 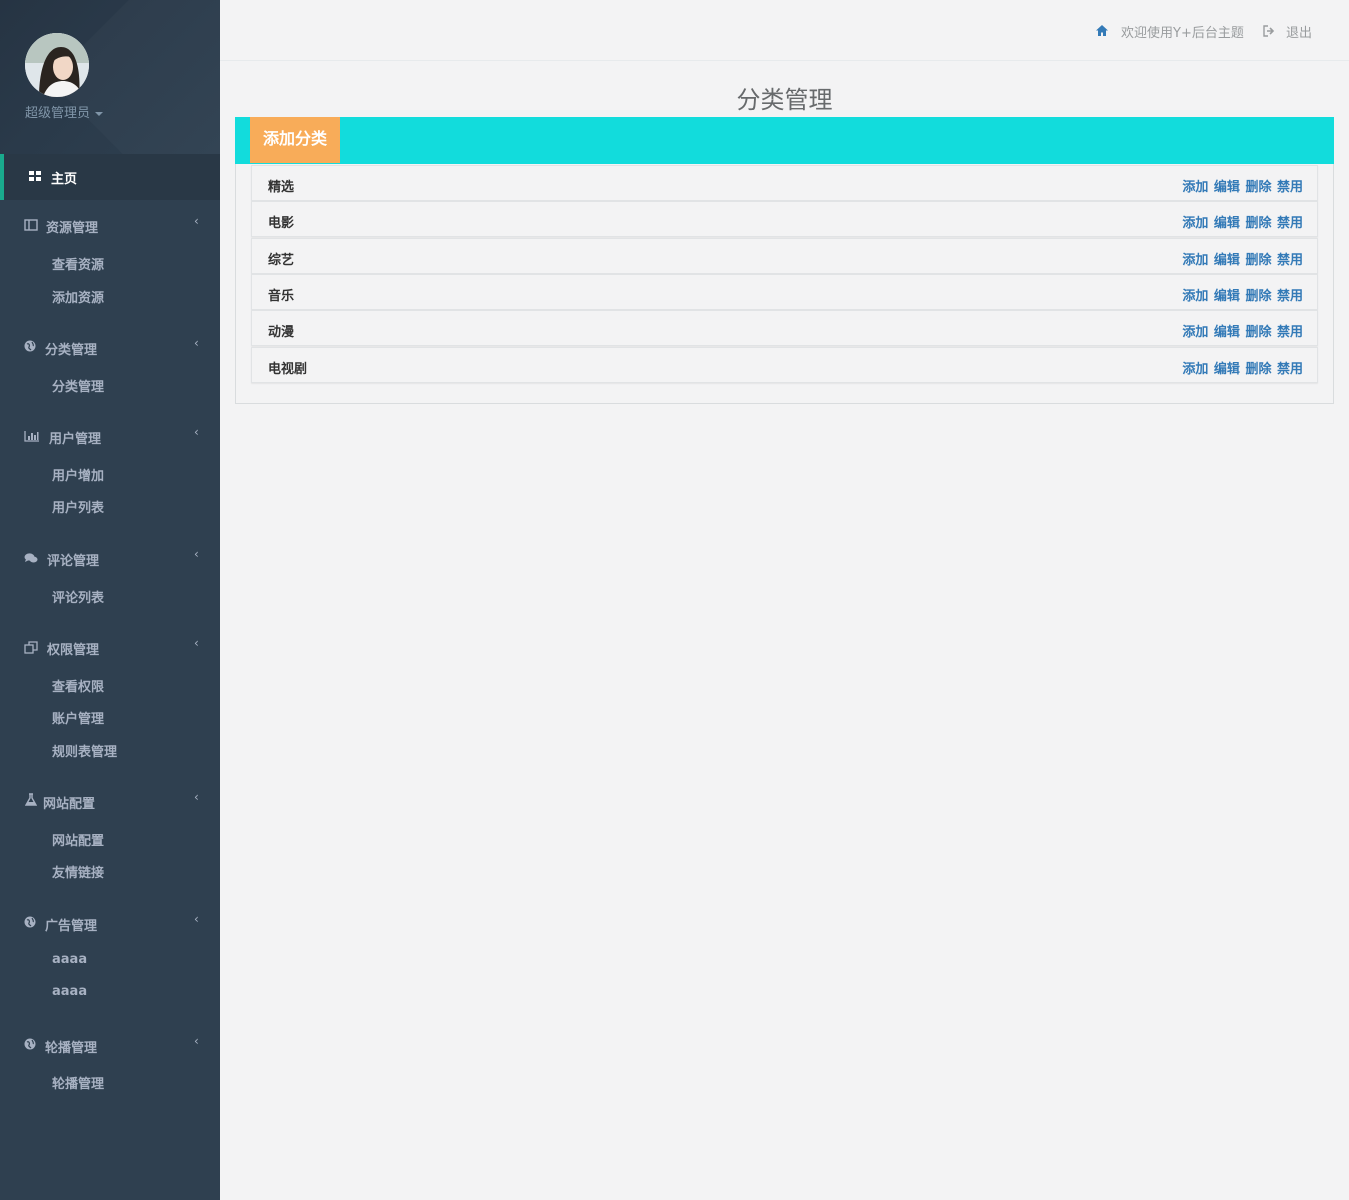 I want to click on category-name: 音乐, so click(x=281, y=296).